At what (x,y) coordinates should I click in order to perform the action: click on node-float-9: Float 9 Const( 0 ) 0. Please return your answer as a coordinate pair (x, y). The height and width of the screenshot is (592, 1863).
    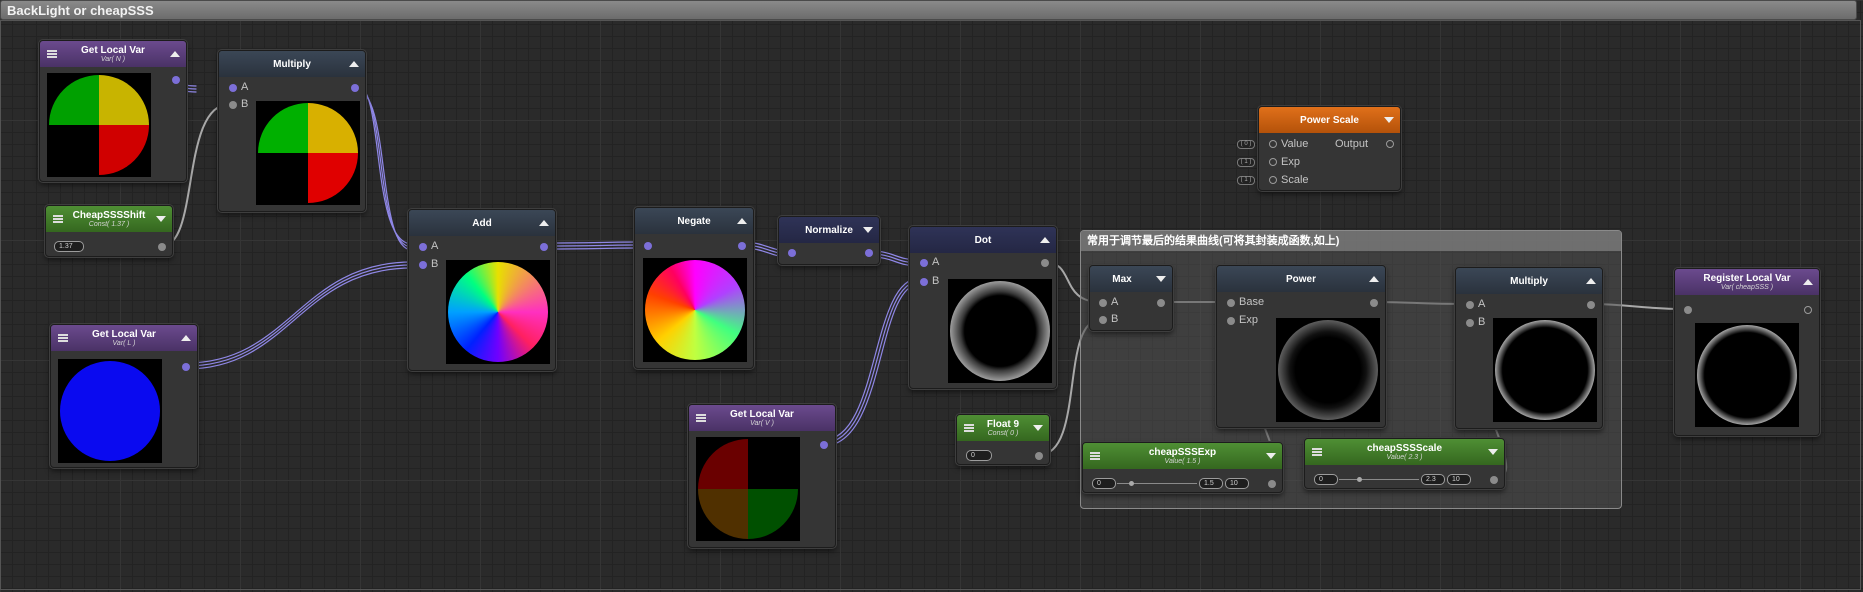
    Looking at the image, I should click on (1003, 439).